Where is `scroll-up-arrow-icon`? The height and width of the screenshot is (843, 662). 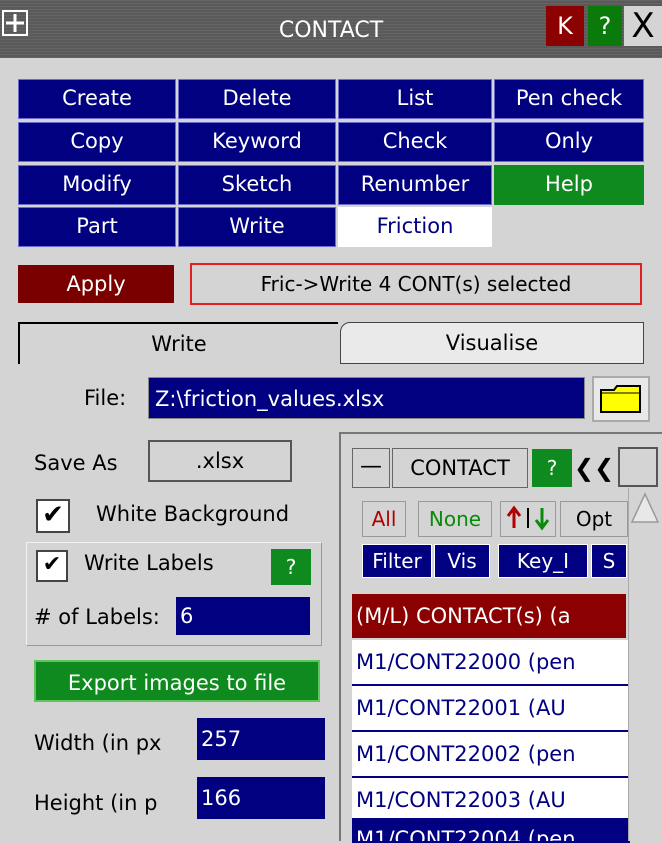
scroll-up-arrow-icon is located at coordinates (645, 507).